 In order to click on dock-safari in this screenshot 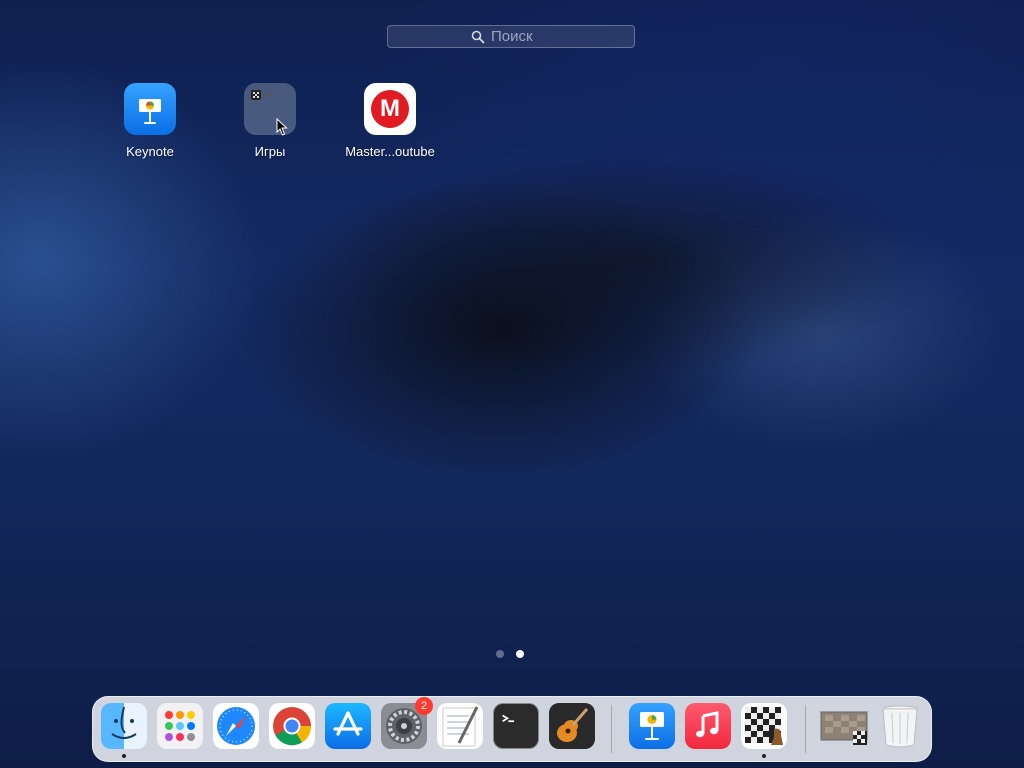, I will do `click(236, 726)`.